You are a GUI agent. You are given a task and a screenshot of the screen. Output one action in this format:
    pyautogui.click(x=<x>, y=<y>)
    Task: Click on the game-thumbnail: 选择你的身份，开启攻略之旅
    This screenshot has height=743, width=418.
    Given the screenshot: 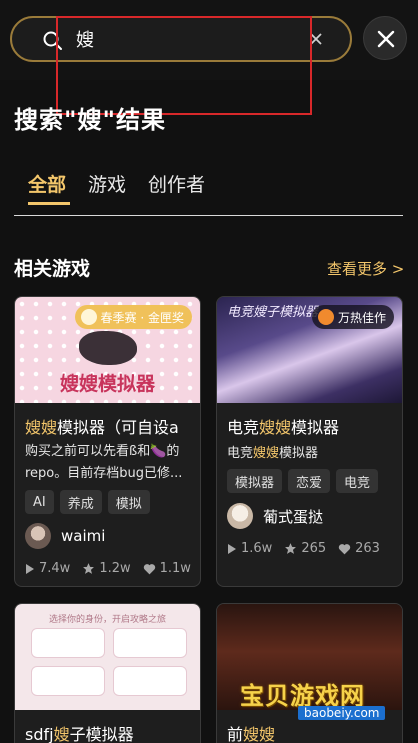 What is the action you would take?
    pyautogui.click(x=107, y=657)
    